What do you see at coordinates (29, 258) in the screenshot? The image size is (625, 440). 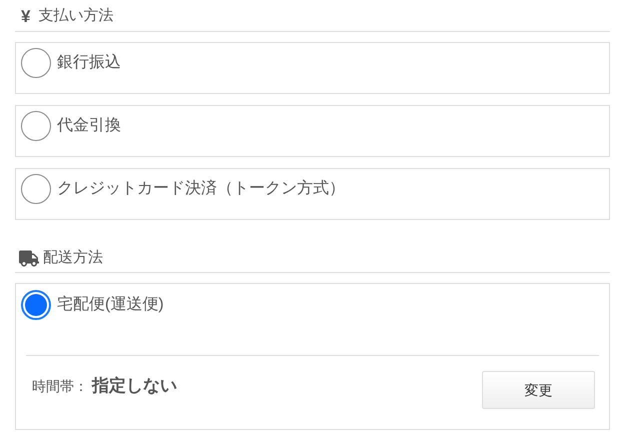 I see `truck-icon` at bounding box center [29, 258].